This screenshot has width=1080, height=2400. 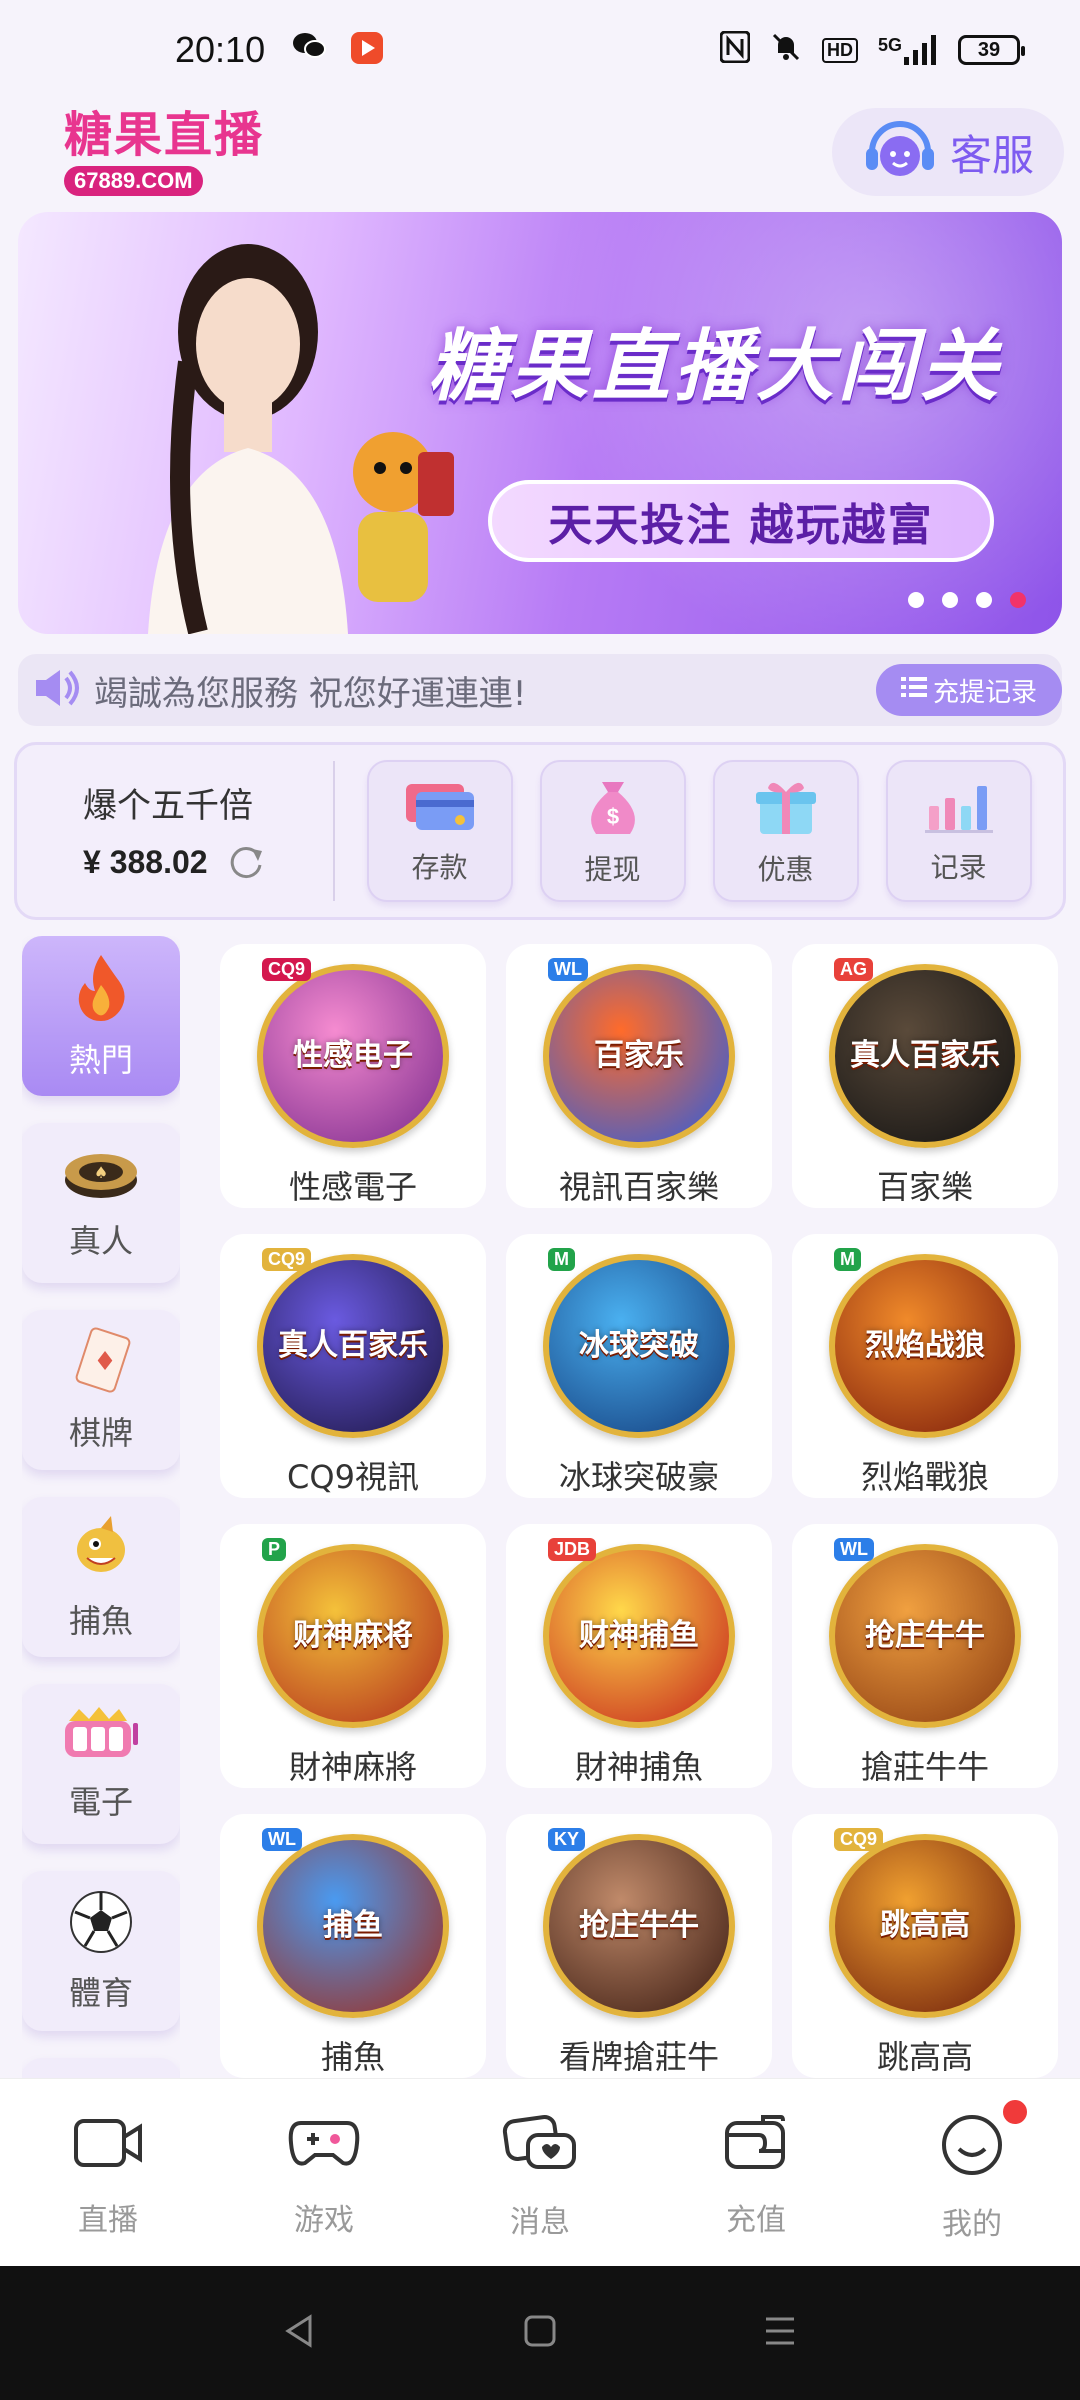 I want to click on game-thumbnail: 跳高高, so click(x=925, y=1926).